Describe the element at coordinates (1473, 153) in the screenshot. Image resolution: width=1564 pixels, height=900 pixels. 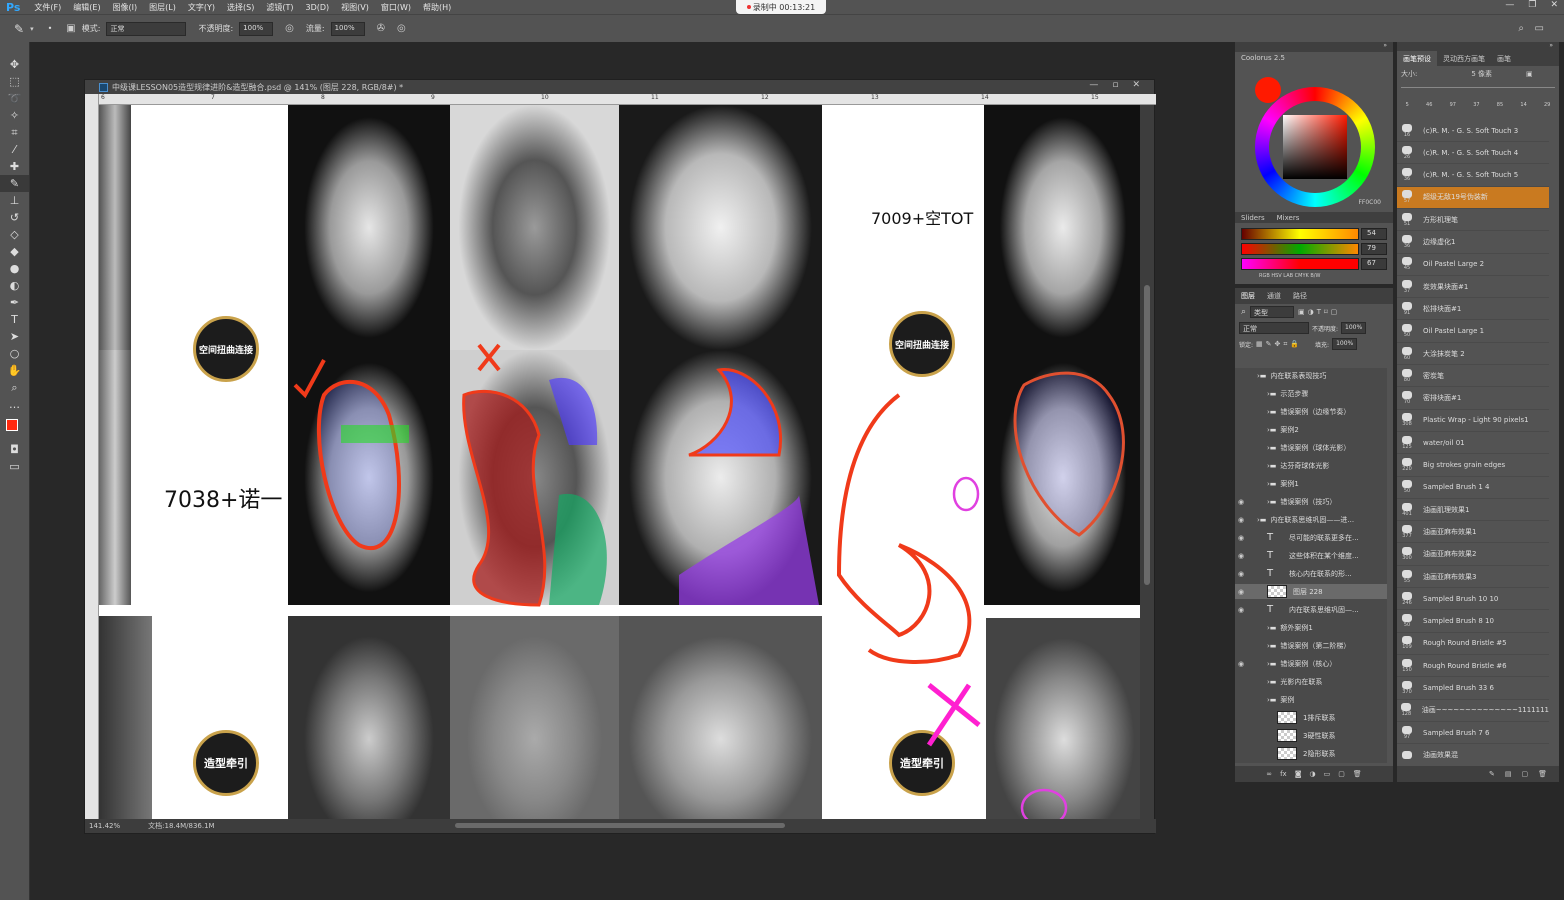
I see `brush-preset-item: 26 (c)R. M. - G. S. Soft Touch 4` at that location.